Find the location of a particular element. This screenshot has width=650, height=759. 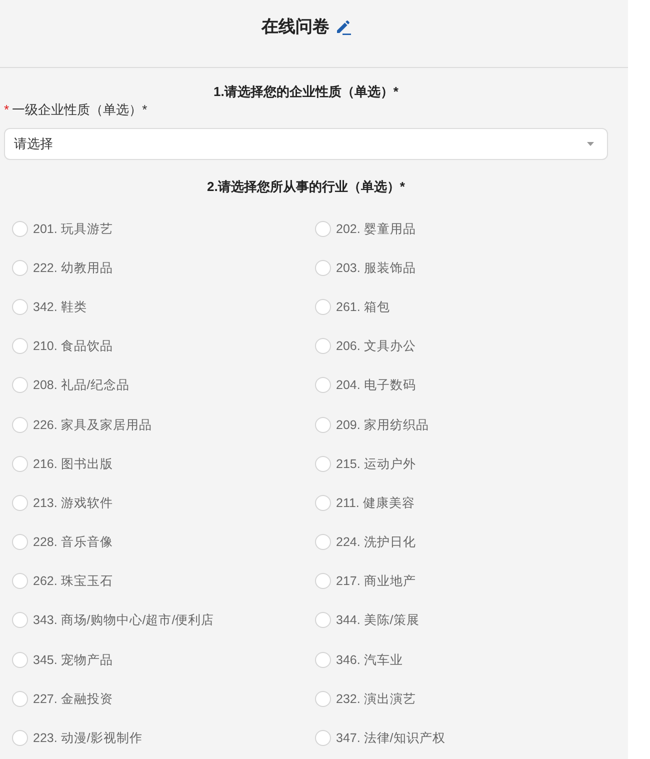

option-label: 232. 演出演艺 is located at coordinates (376, 698).